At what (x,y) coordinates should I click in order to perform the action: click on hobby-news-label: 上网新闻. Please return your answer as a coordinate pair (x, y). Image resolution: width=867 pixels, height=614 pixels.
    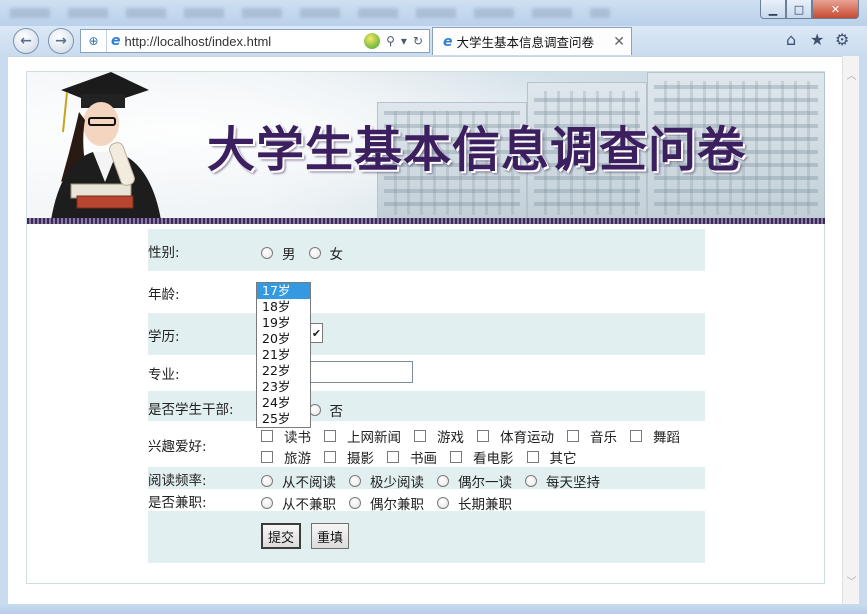
    Looking at the image, I should click on (374, 438).